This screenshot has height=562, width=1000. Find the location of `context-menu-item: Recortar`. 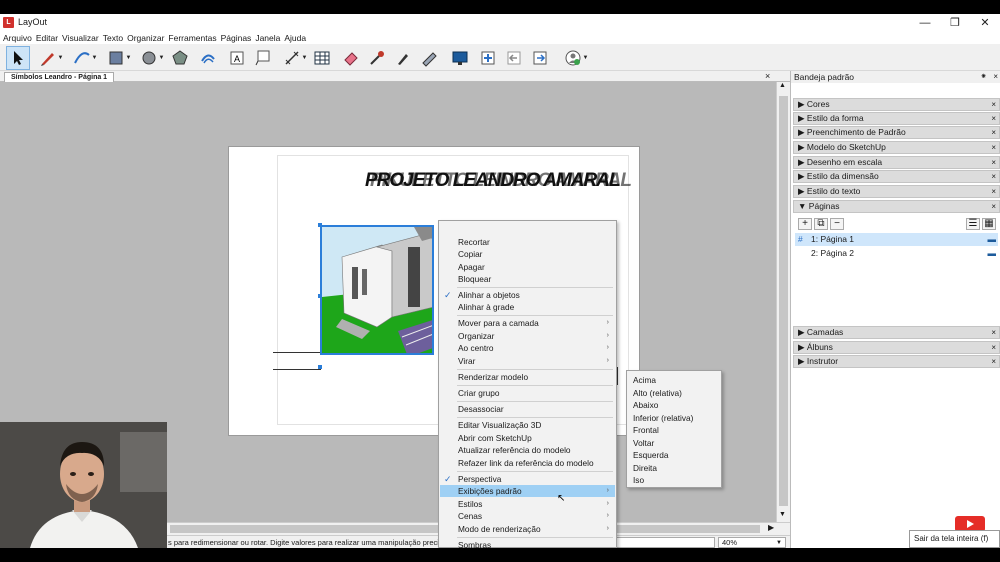

context-menu-item: Recortar is located at coordinates (527, 242).